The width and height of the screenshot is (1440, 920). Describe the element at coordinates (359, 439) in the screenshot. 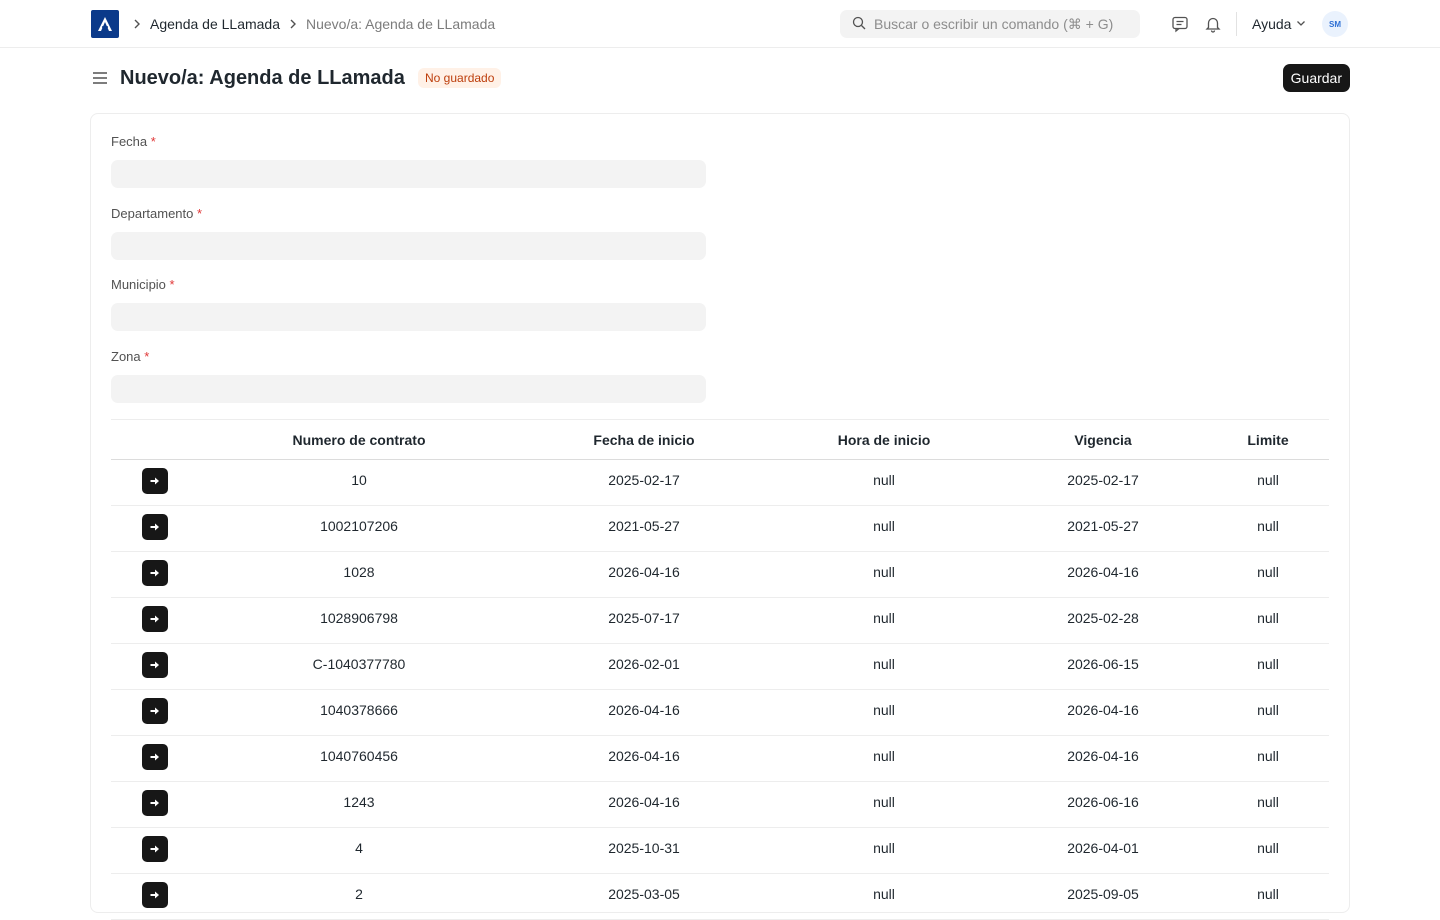

I see `column-header: Numero de contrato` at that location.